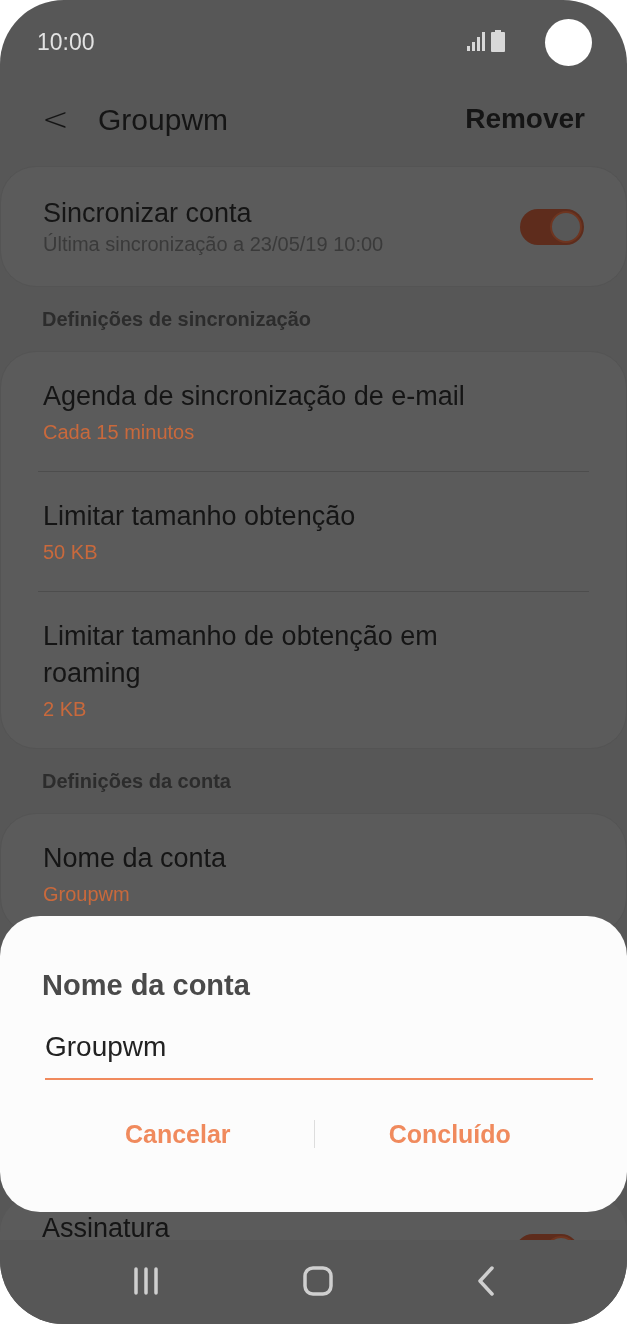 The image size is (627, 1324). I want to click on setting-value: Cada 15 minutos, so click(119, 432).